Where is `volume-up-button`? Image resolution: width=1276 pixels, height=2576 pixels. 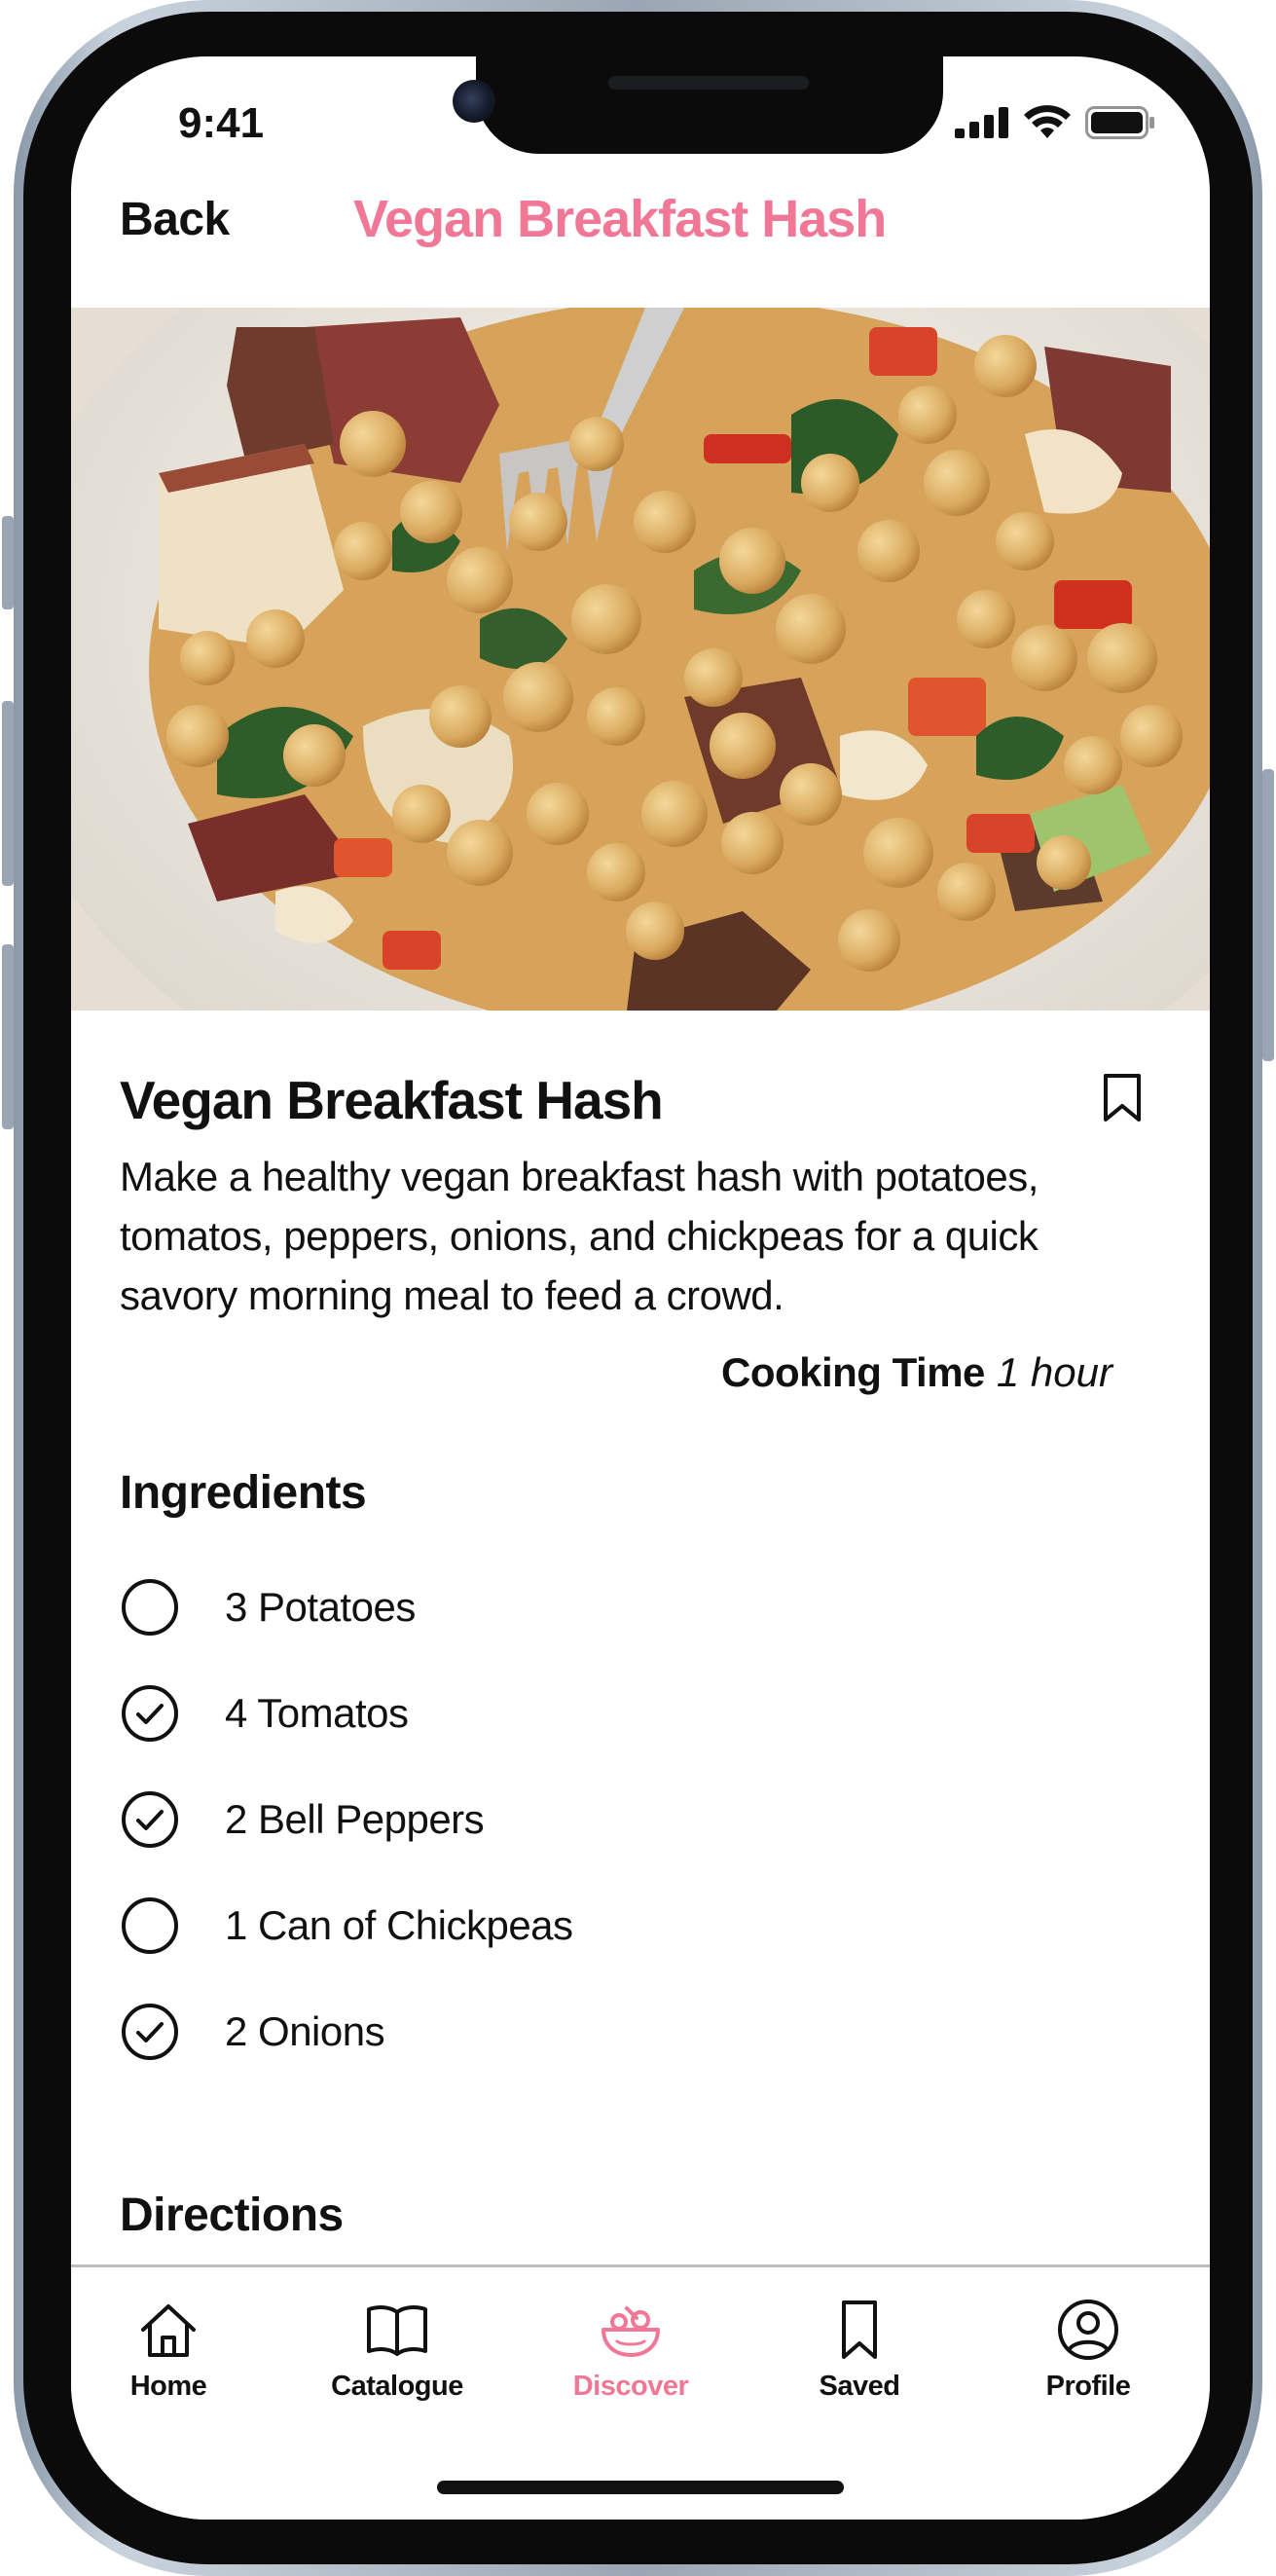 volume-up-button is located at coordinates (8, 793).